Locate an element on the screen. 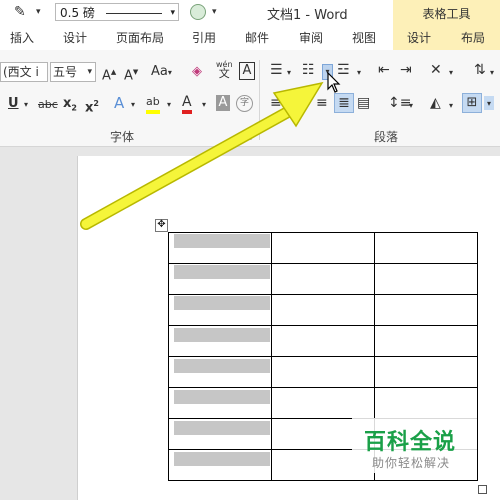 This screenshot has height=500, width=500. tab-insert: 插入 is located at coordinates (22, 37).